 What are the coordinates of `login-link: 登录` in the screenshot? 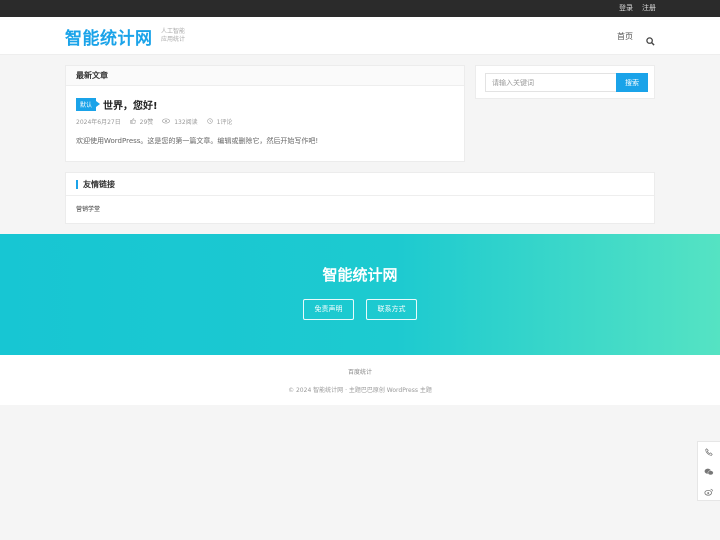 It's located at (626, 8).